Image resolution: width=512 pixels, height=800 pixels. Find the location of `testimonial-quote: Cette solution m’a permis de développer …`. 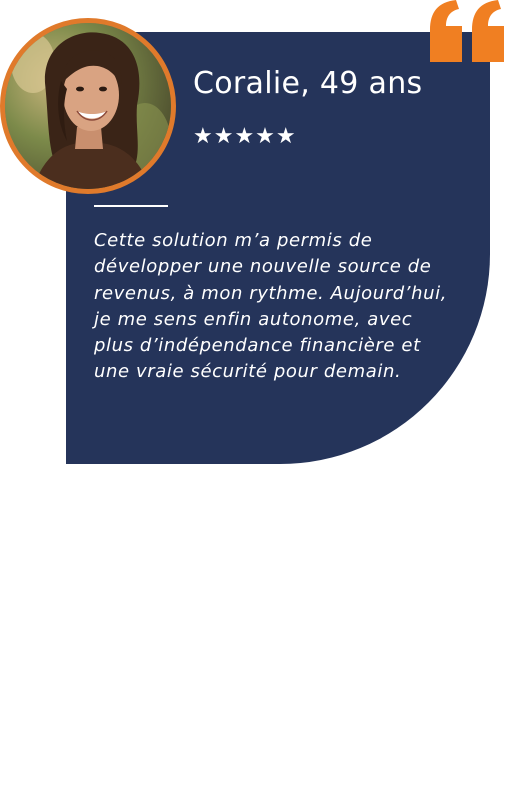

testimonial-quote: Cette solution m’a permis de développer … is located at coordinates (271, 306).